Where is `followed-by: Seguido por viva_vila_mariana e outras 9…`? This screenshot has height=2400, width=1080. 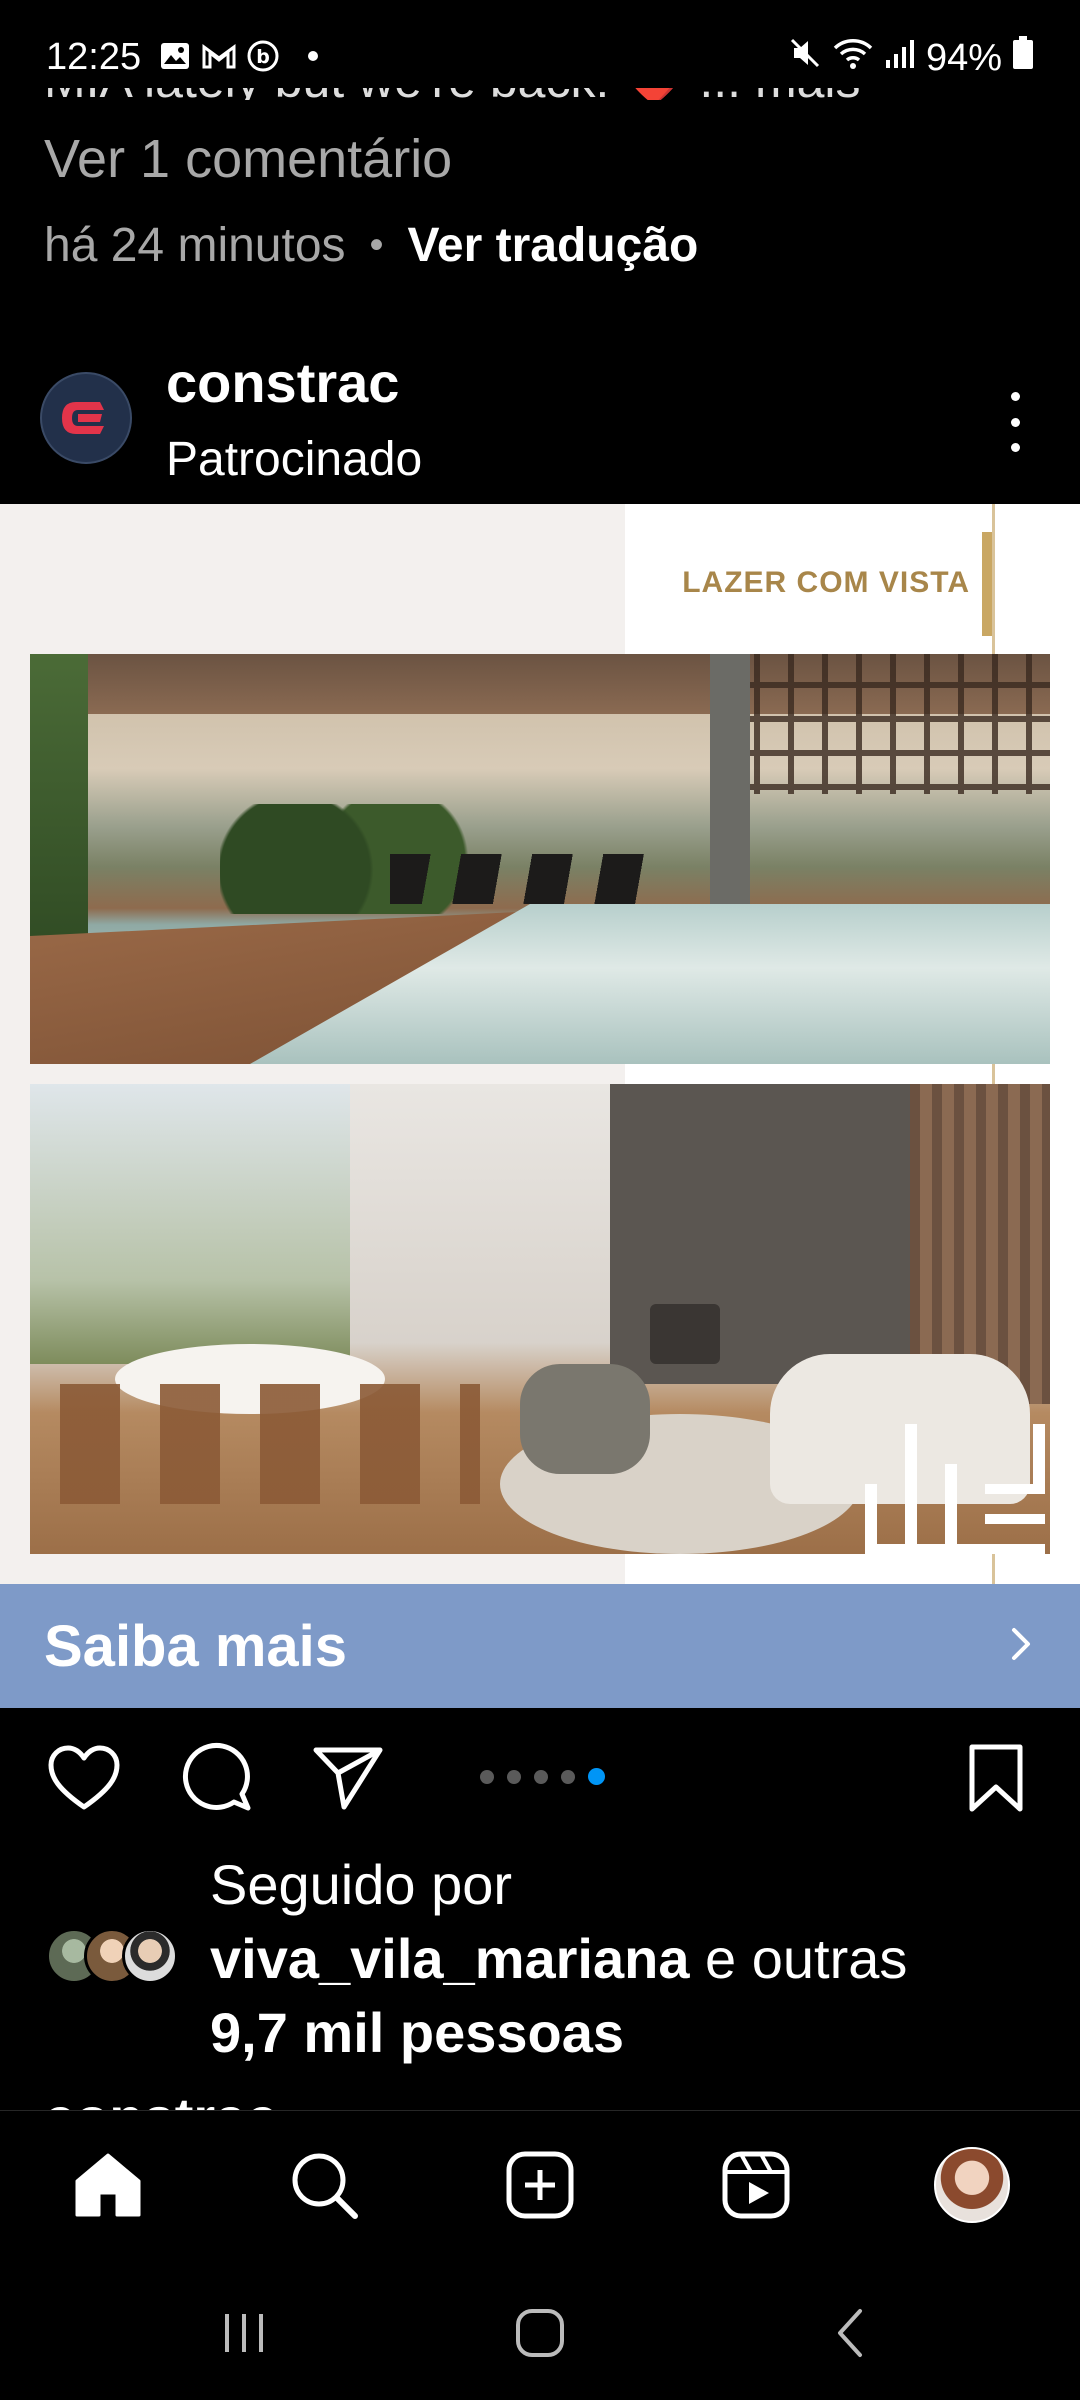
followed-by: Seguido por viva_vila_mariana e outras 9… is located at coordinates (540, 1958).